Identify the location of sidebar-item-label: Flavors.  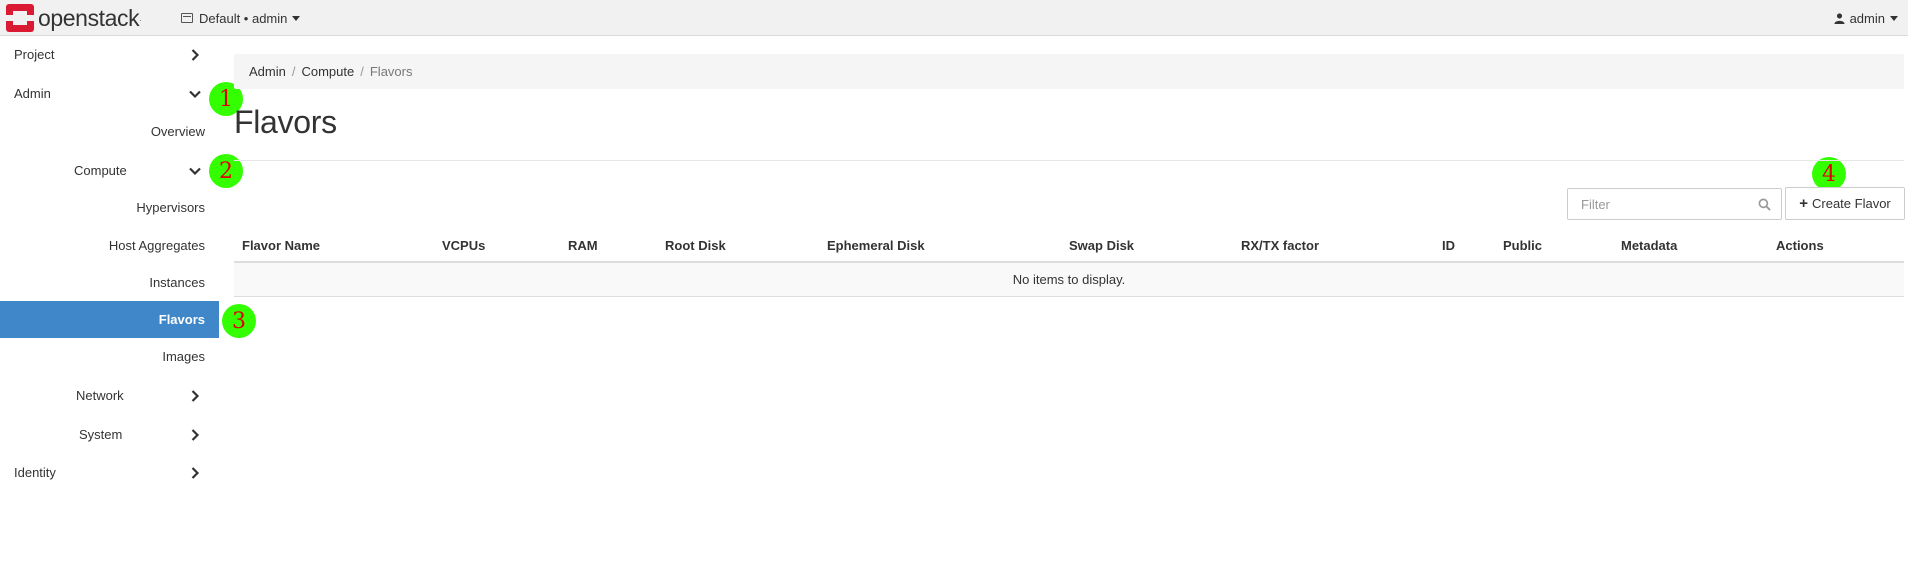
(181, 319).